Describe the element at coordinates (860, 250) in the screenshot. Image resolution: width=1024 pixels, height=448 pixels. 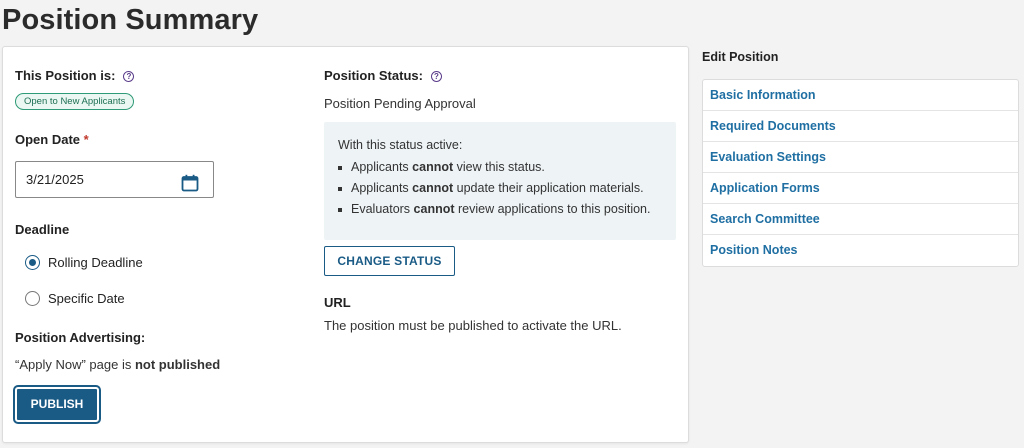
I see `sidebar-item-position-notes: Position Notes` at that location.